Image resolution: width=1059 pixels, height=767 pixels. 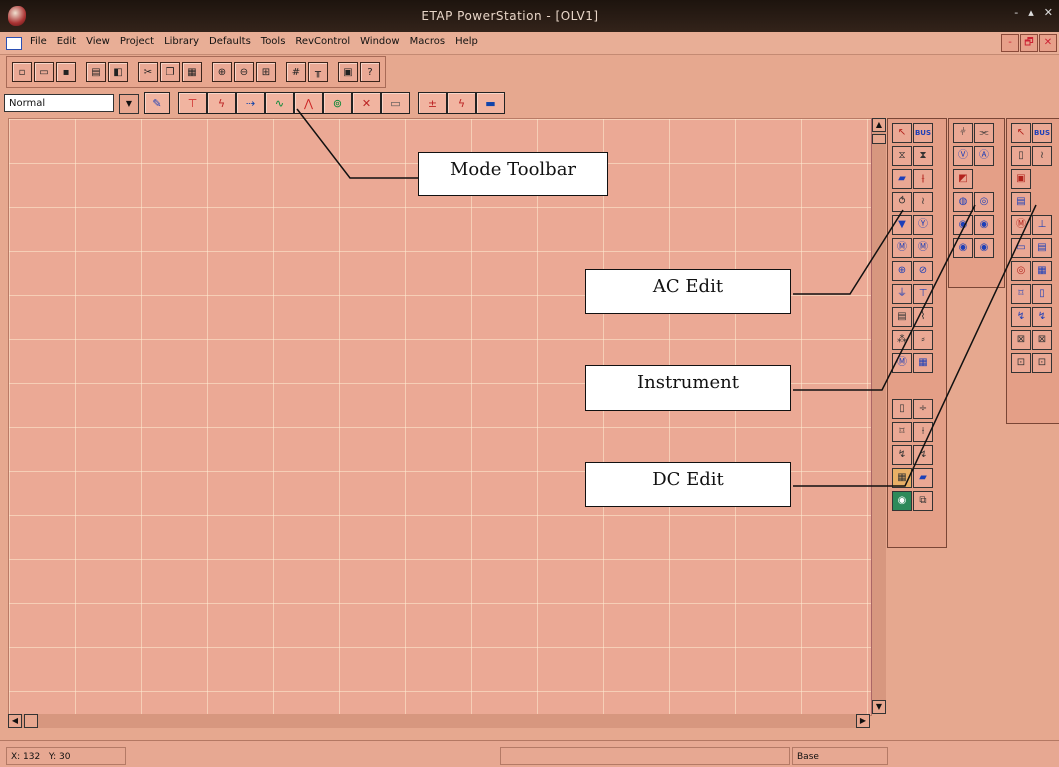 I want to click on battery-sizing-icon: ▬, so click(x=490, y=103).